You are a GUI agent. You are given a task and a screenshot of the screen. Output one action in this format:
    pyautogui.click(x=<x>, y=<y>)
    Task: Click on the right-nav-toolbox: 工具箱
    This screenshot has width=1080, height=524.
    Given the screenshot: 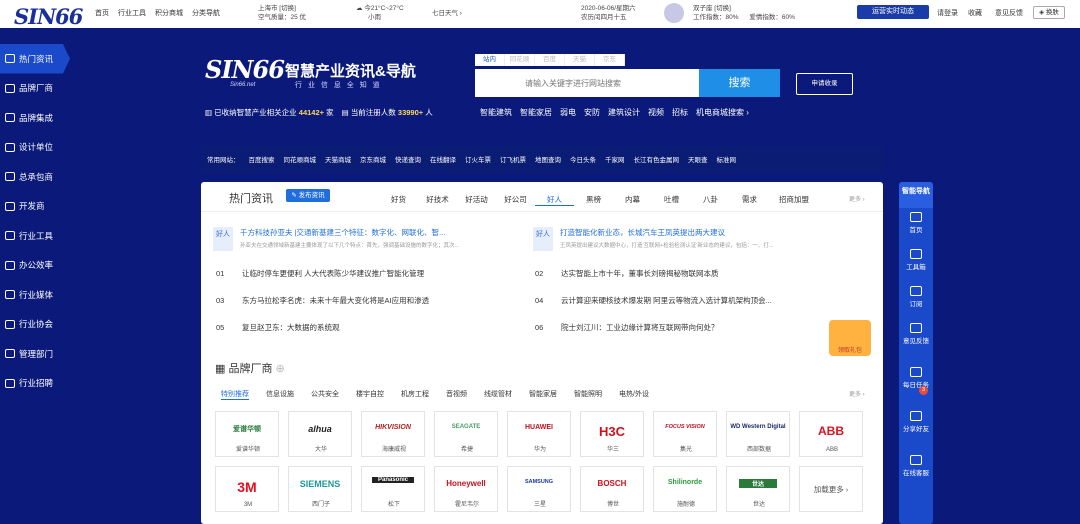 What is the action you would take?
    pyautogui.click(x=916, y=263)
    